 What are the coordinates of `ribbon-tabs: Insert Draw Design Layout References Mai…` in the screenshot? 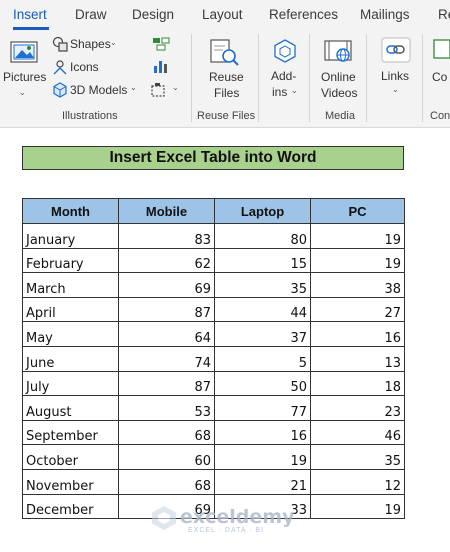 It's located at (225, 15).